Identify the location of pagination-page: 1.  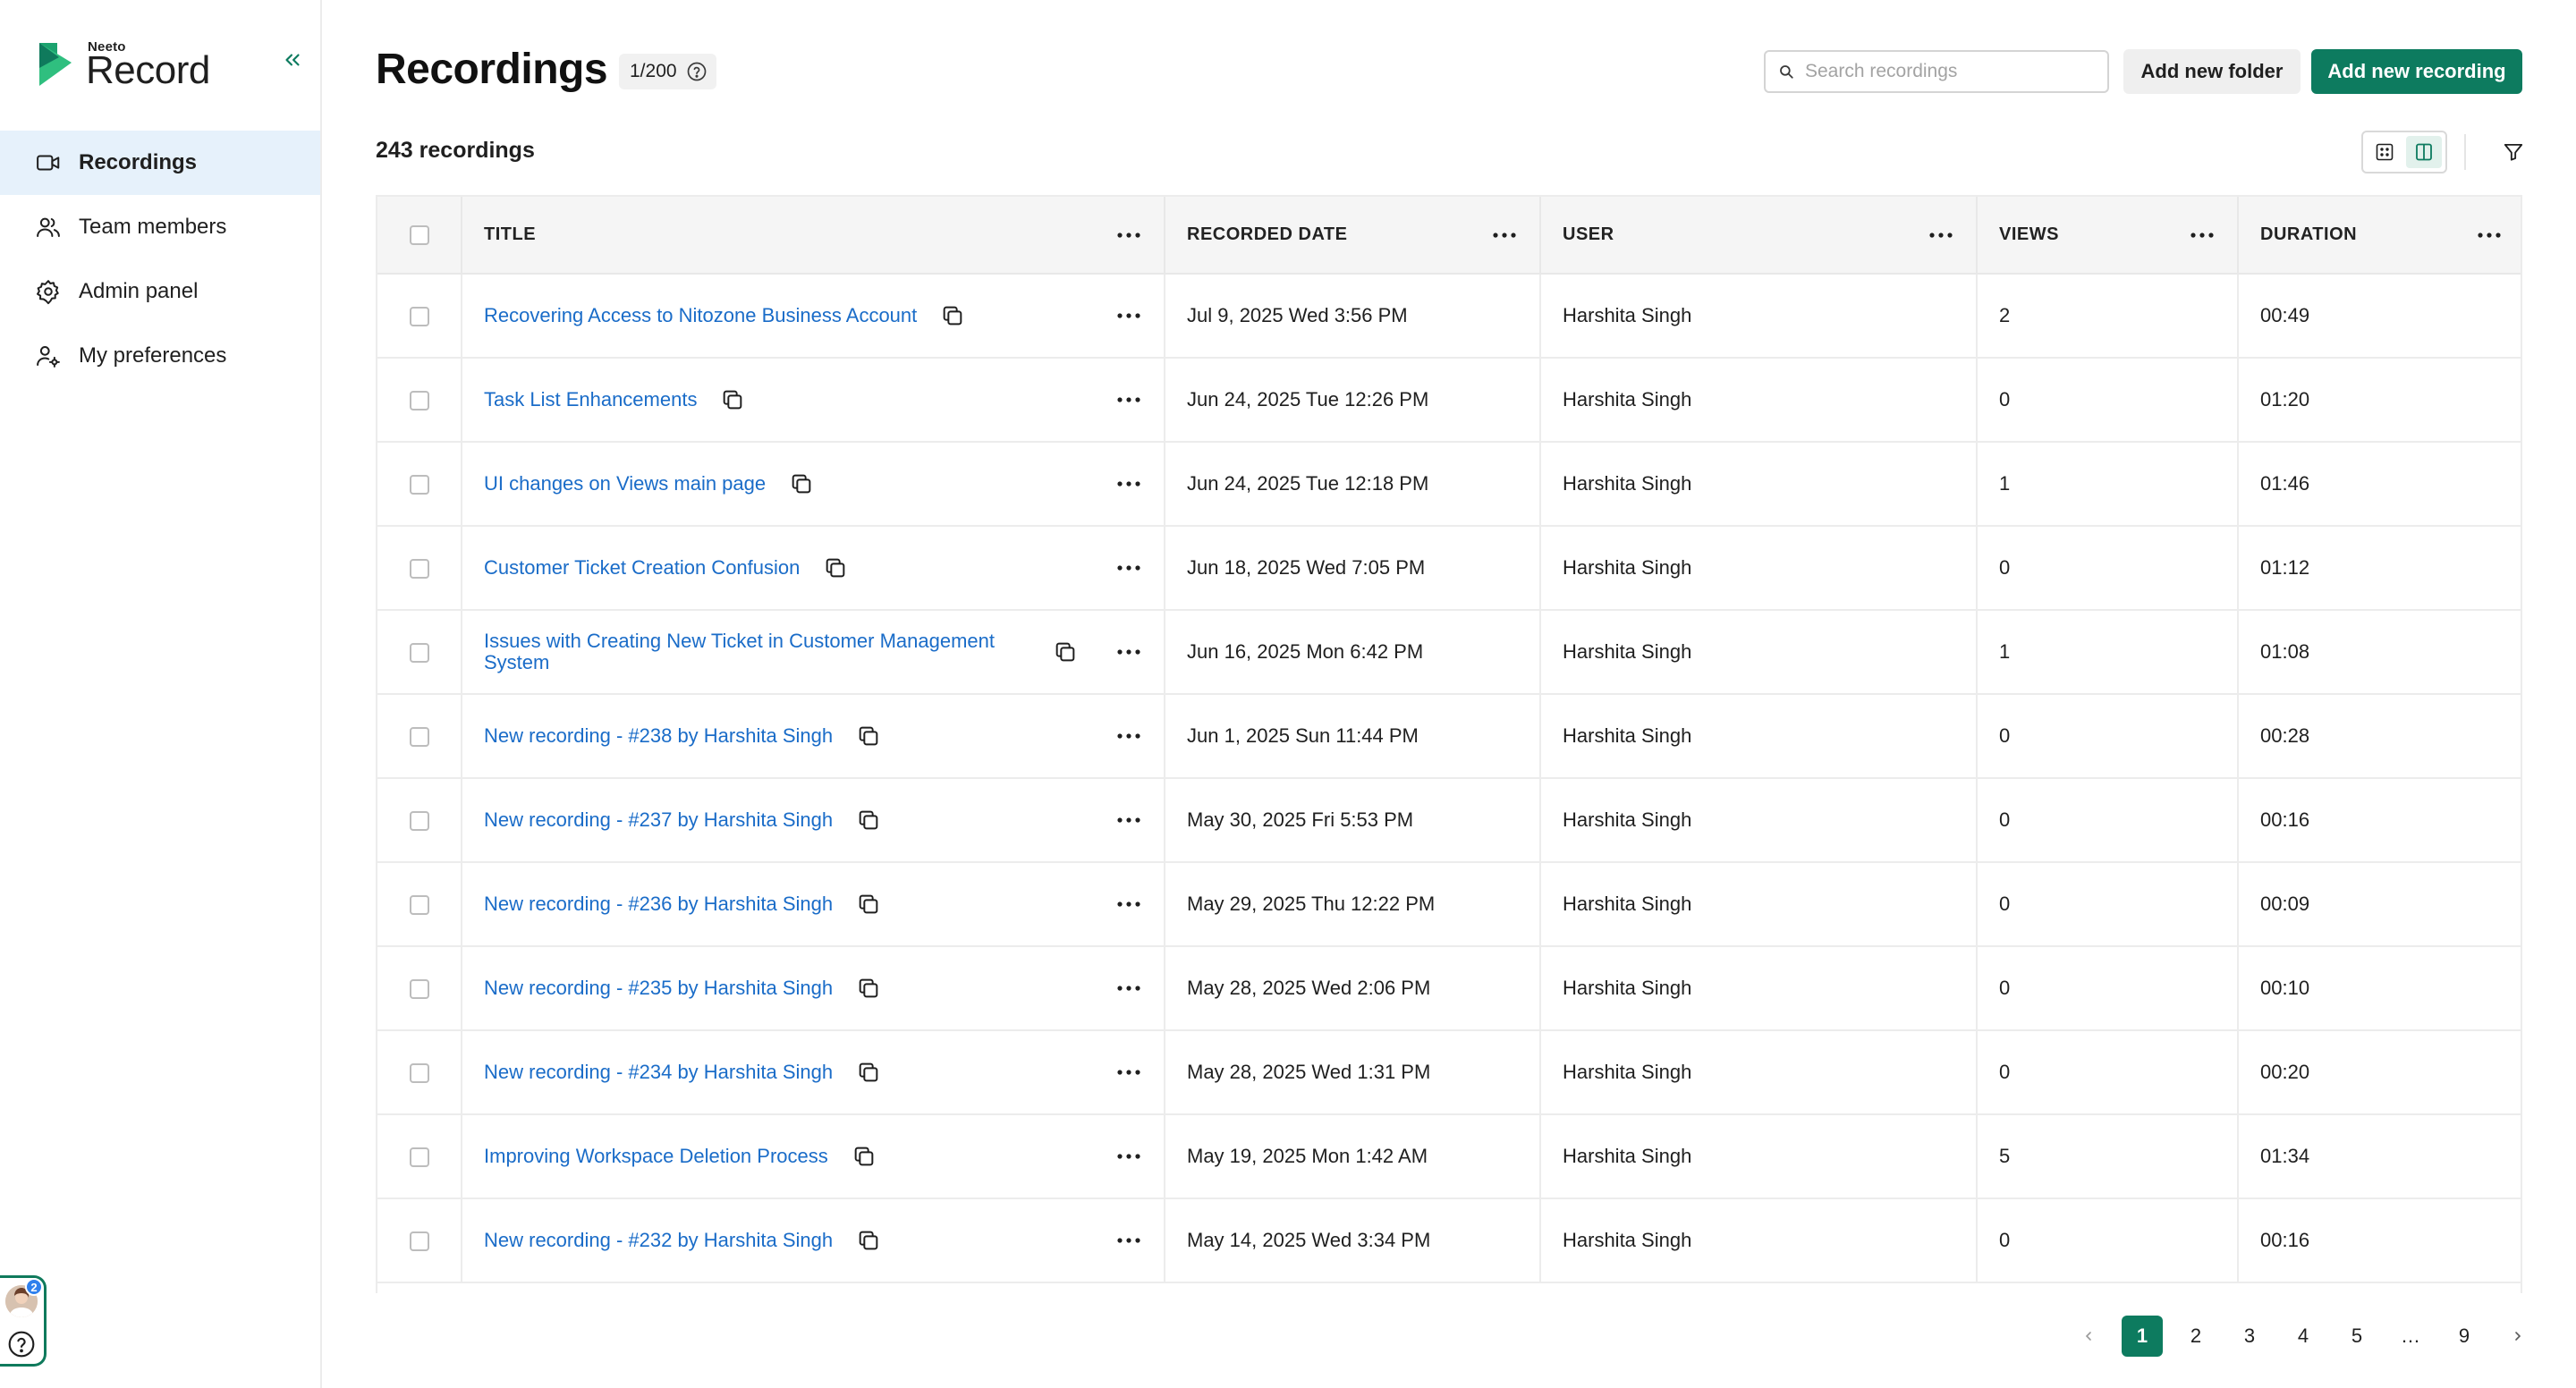
(2142, 1336).